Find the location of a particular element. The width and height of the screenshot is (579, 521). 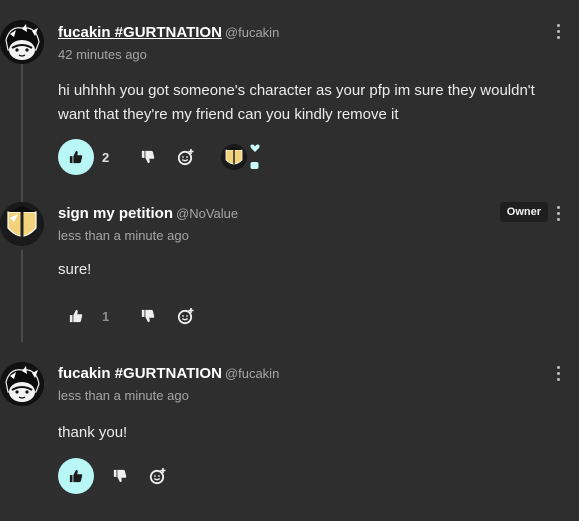

like-count: 1 is located at coordinates (106, 316).